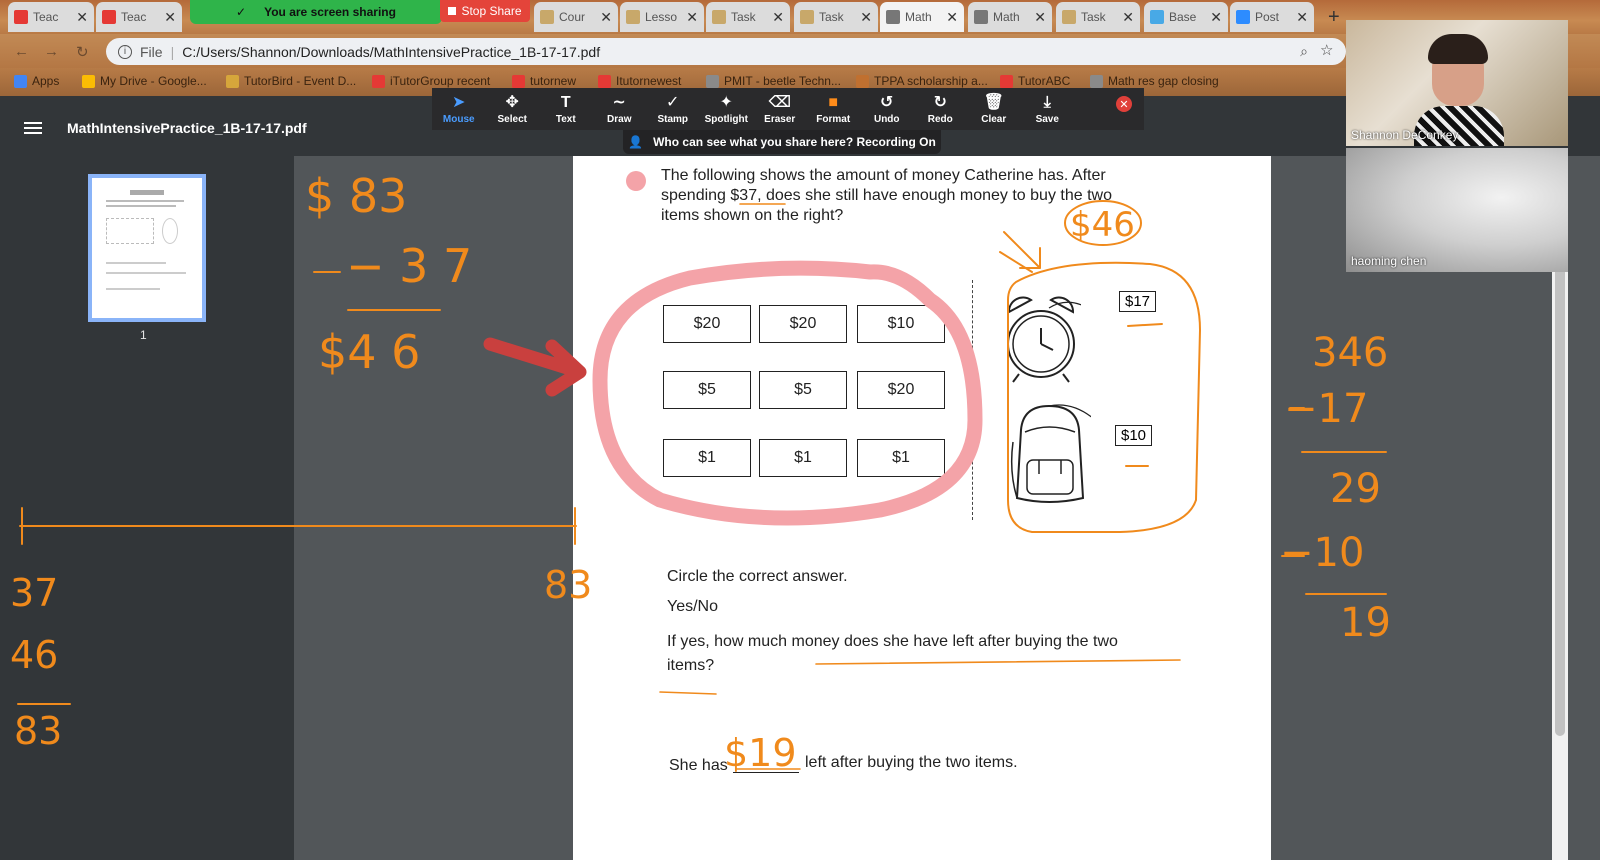 This screenshot has height=860, width=1600. I want to click on money-bill: $20, so click(901, 390).